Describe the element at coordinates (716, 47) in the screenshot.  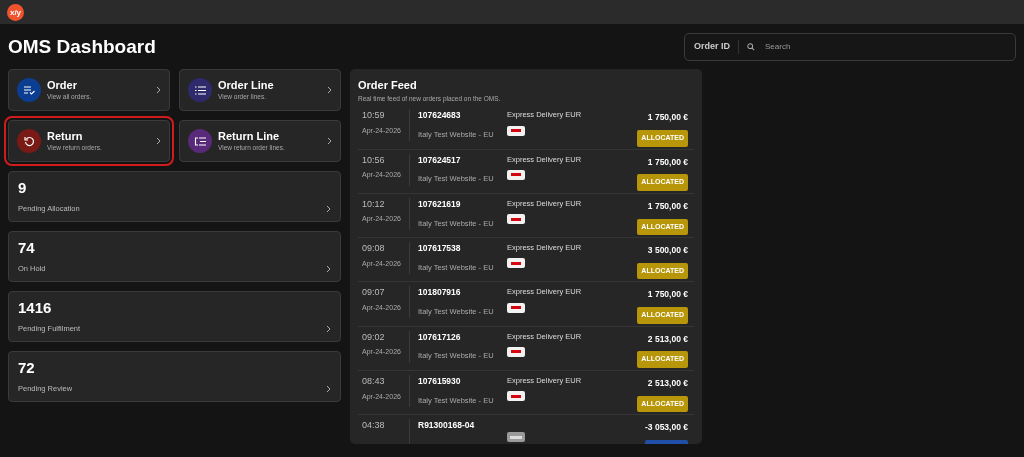
I see `search-filter-label: Order ID` at that location.